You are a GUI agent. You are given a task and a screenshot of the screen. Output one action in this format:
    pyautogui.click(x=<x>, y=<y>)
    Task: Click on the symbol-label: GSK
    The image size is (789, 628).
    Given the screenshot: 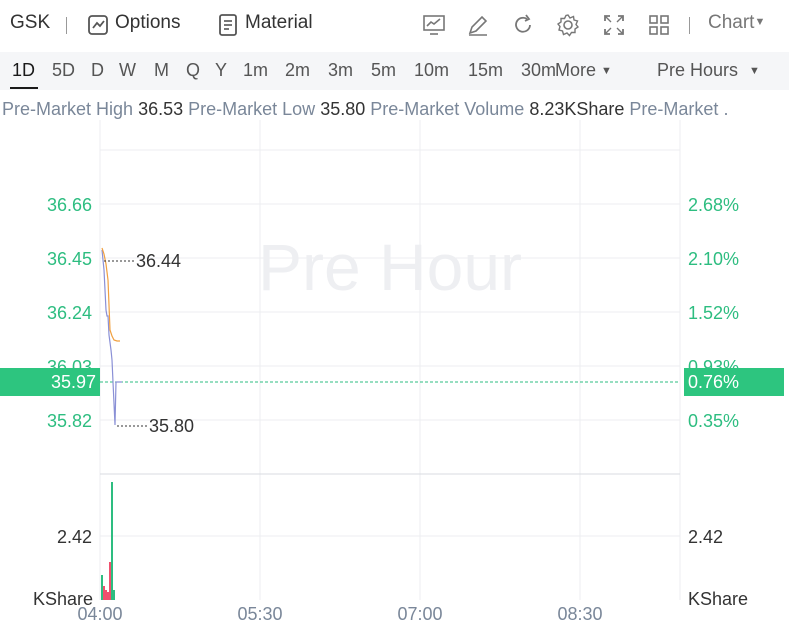 What is the action you would take?
    pyautogui.click(x=30, y=22)
    